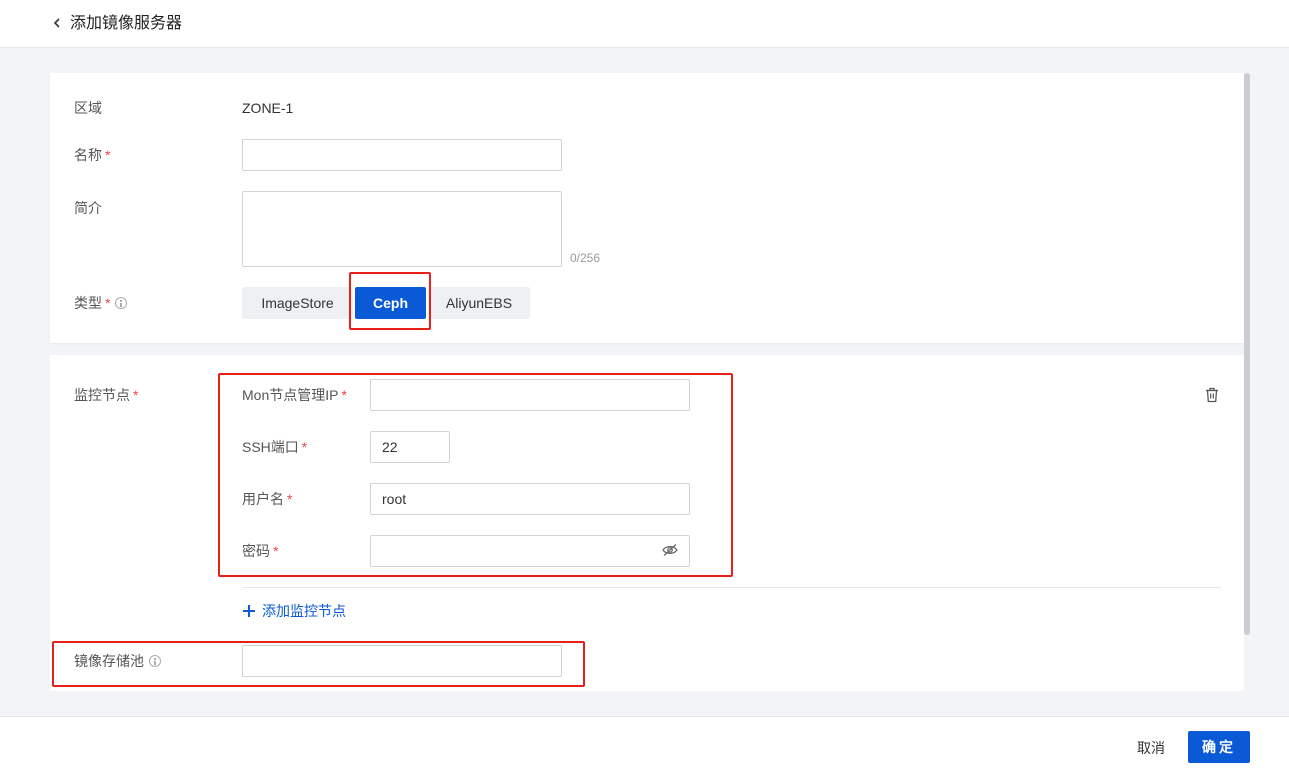 The height and width of the screenshot is (774, 1289). What do you see at coordinates (126, 23) in the screenshot?
I see `page-title: 添加镜像服务器` at bounding box center [126, 23].